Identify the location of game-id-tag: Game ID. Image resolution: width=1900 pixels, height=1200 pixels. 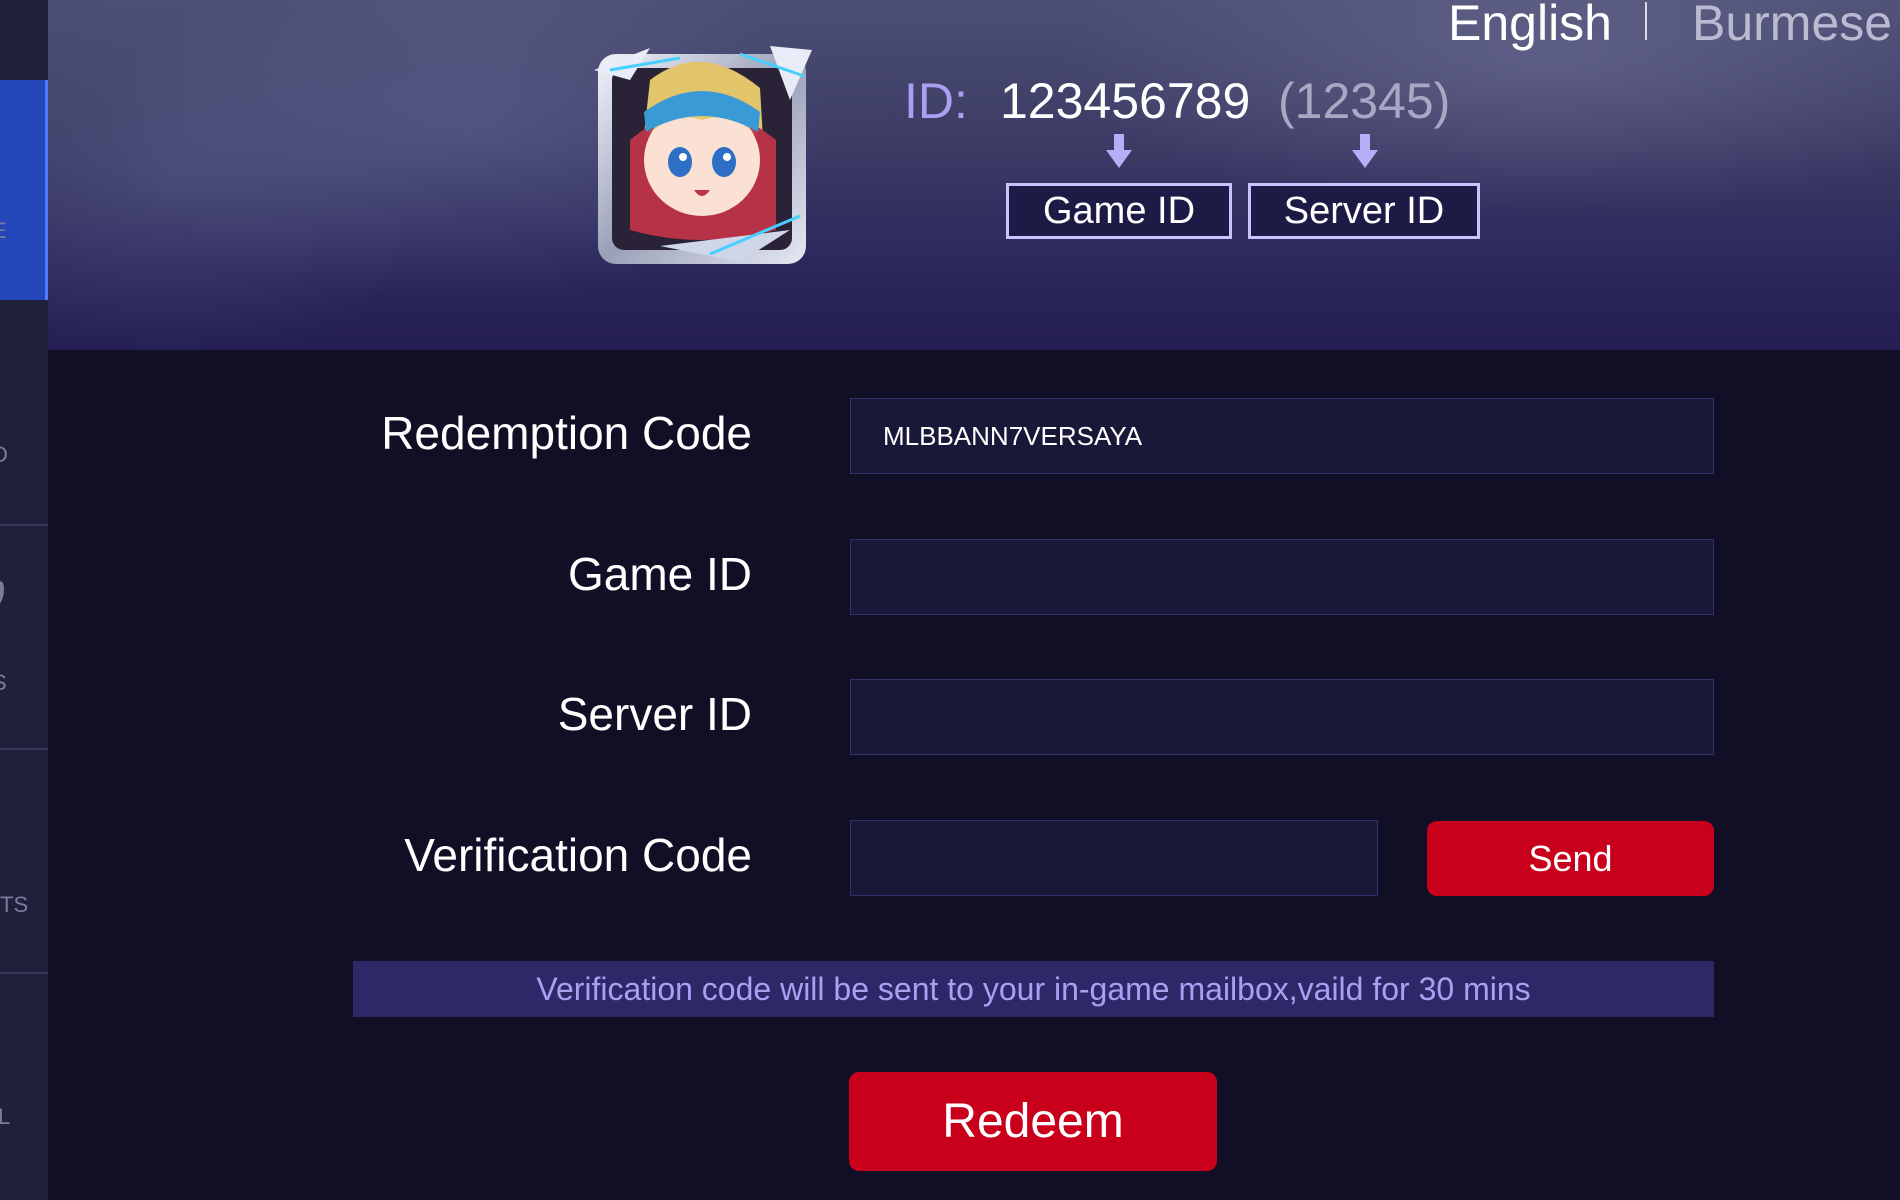
(1119, 211).